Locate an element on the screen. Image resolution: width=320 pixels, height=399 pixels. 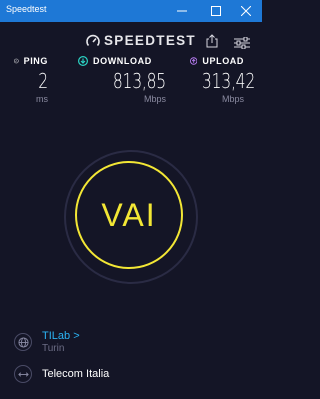
maximize-icon is located at coordinates (216, 11).